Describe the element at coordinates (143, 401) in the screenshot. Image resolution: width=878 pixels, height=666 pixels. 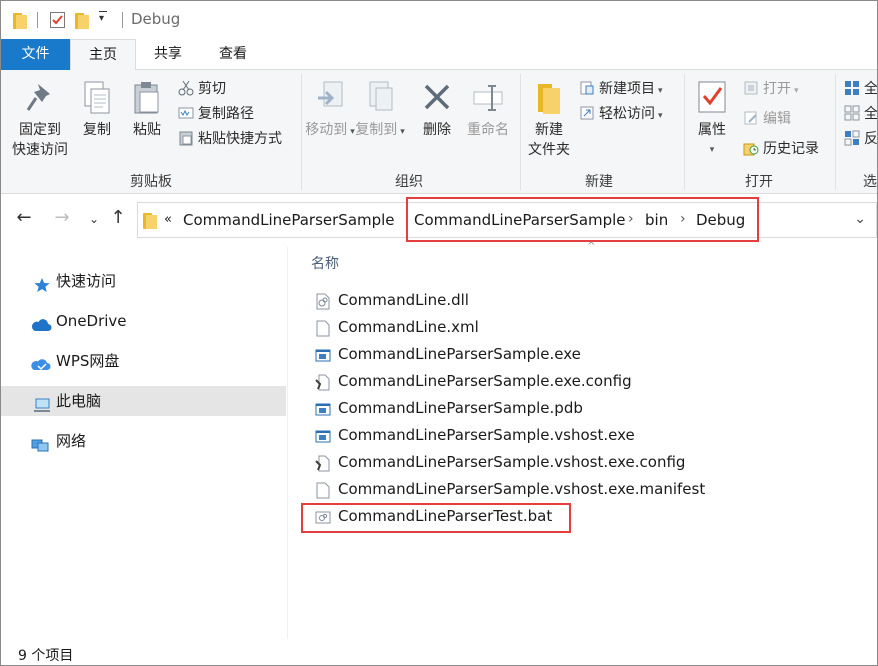
I see `nav-item-this-pc: 此电脑` at that location.